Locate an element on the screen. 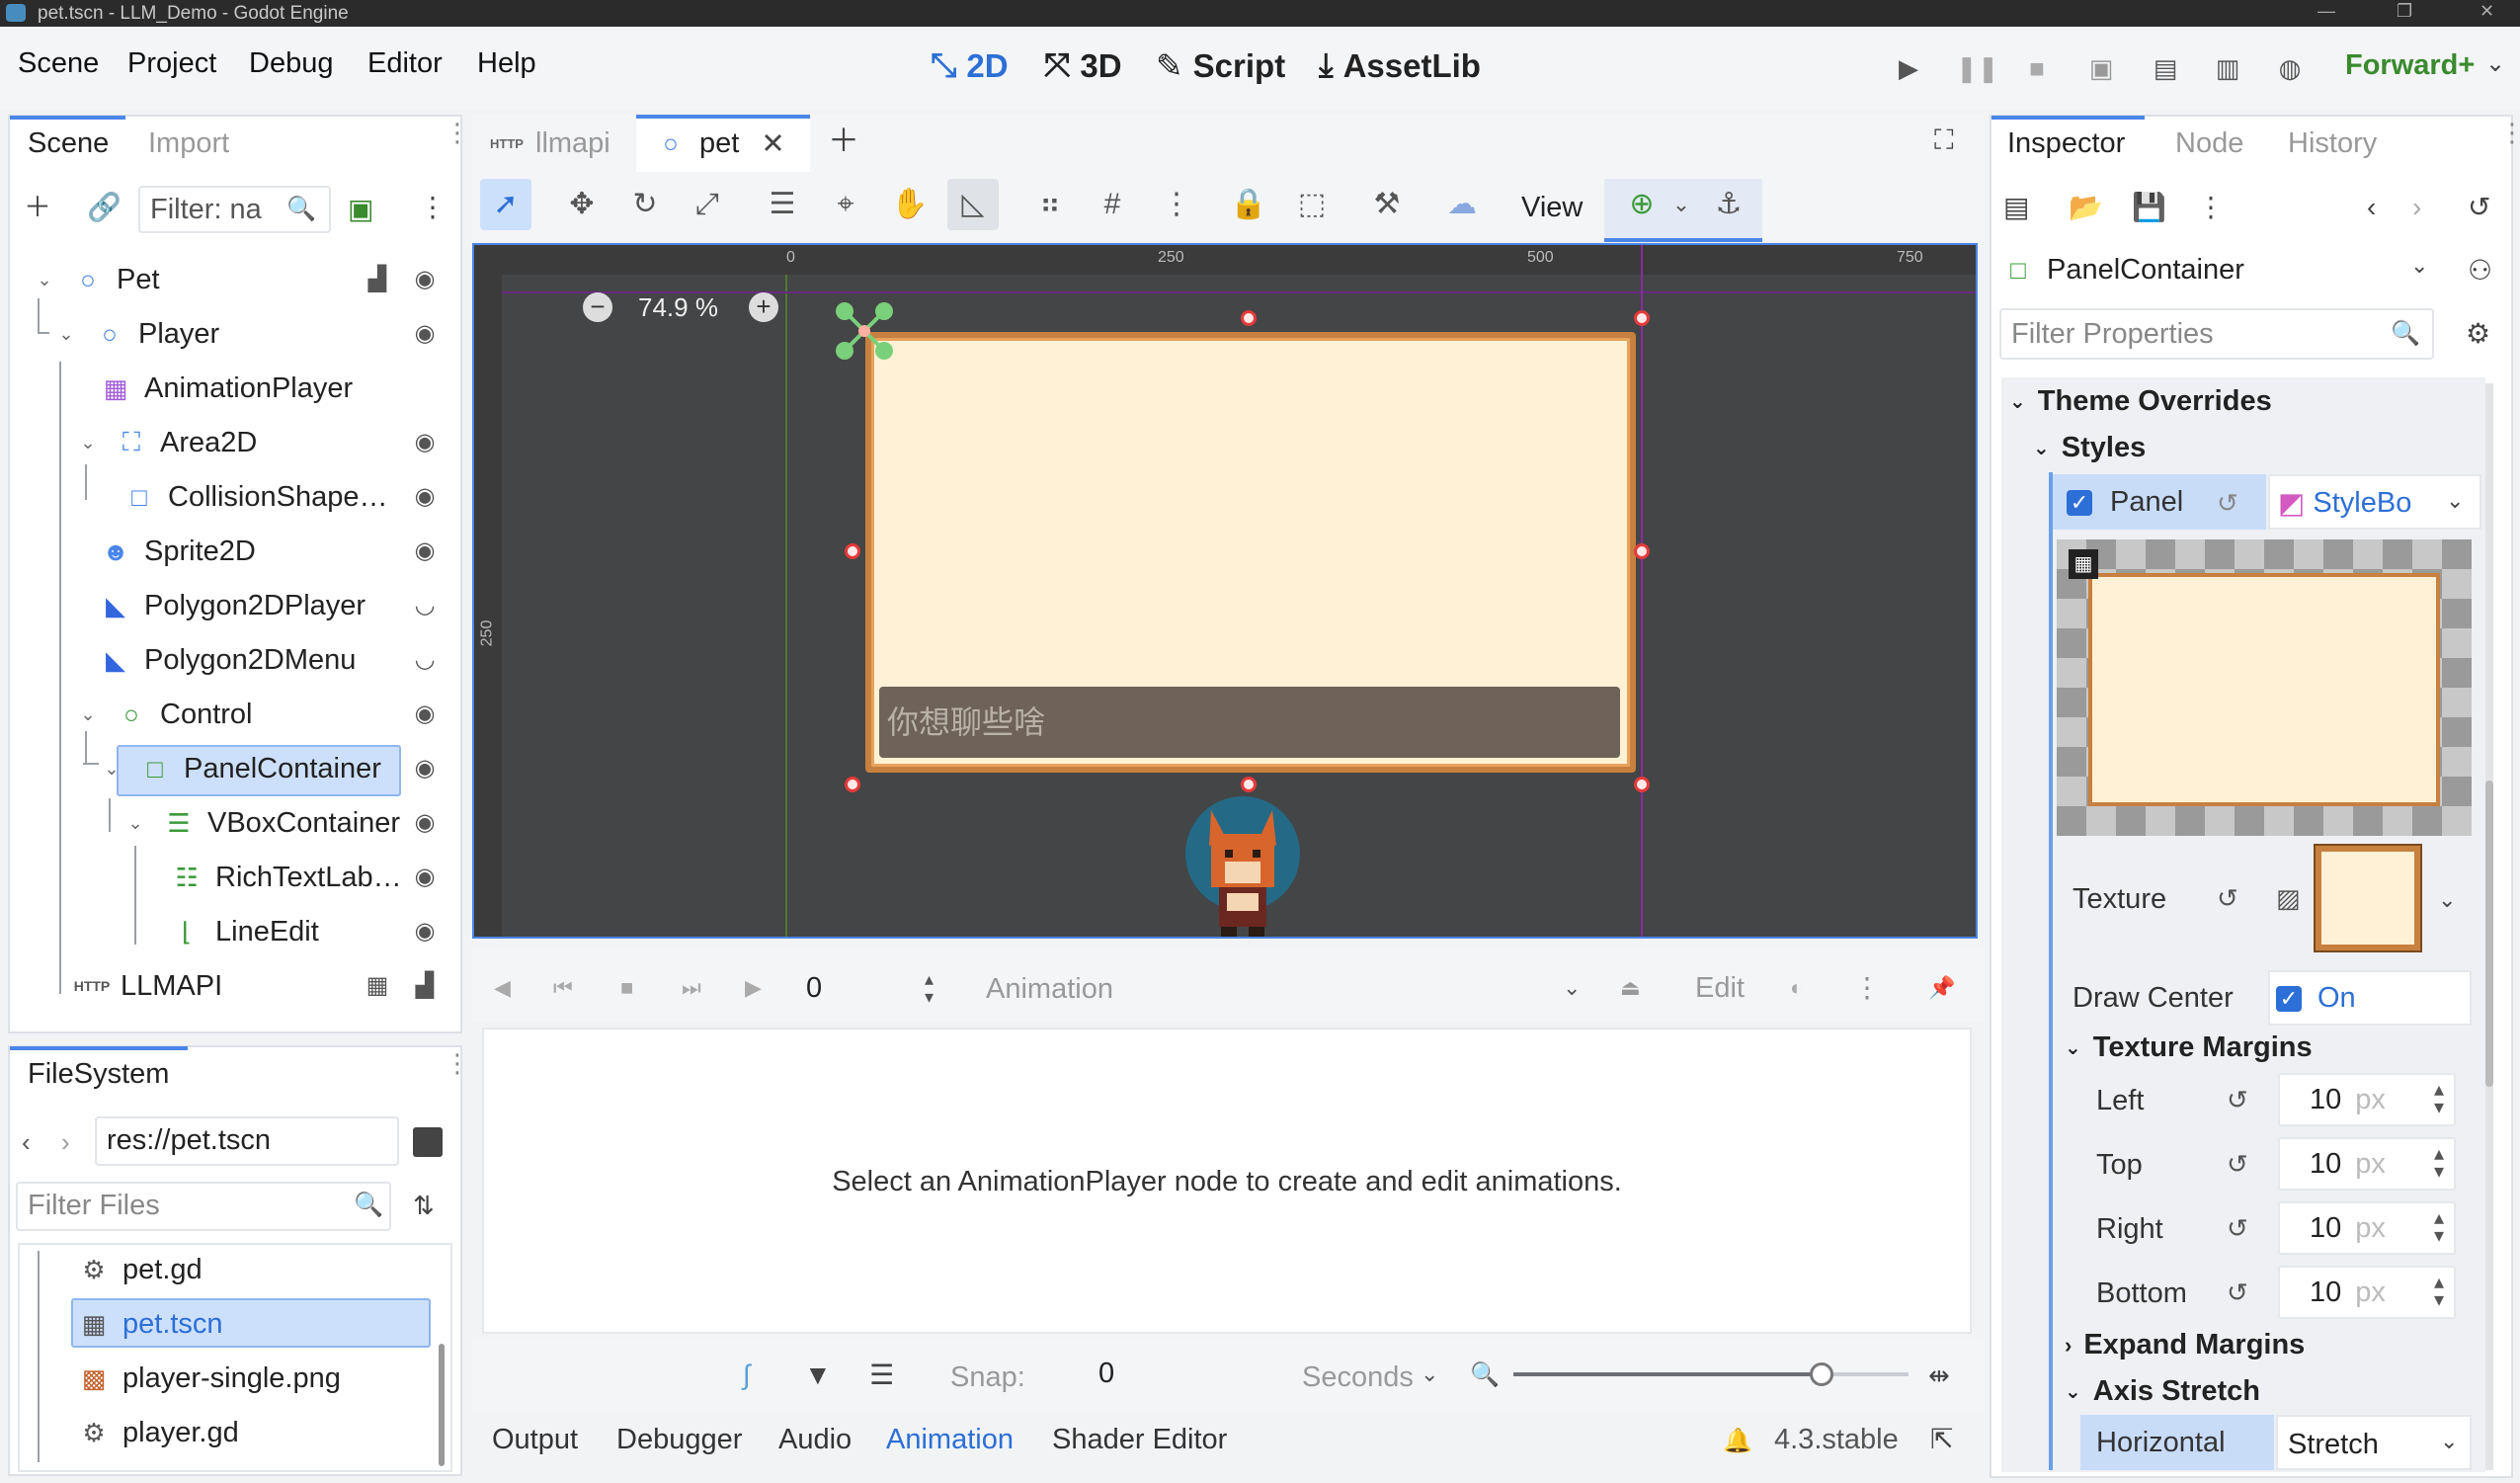 This screenshot has height=1483, width=2520. styles-section: ⌄ Styles is located at coordinates (2089, 448).